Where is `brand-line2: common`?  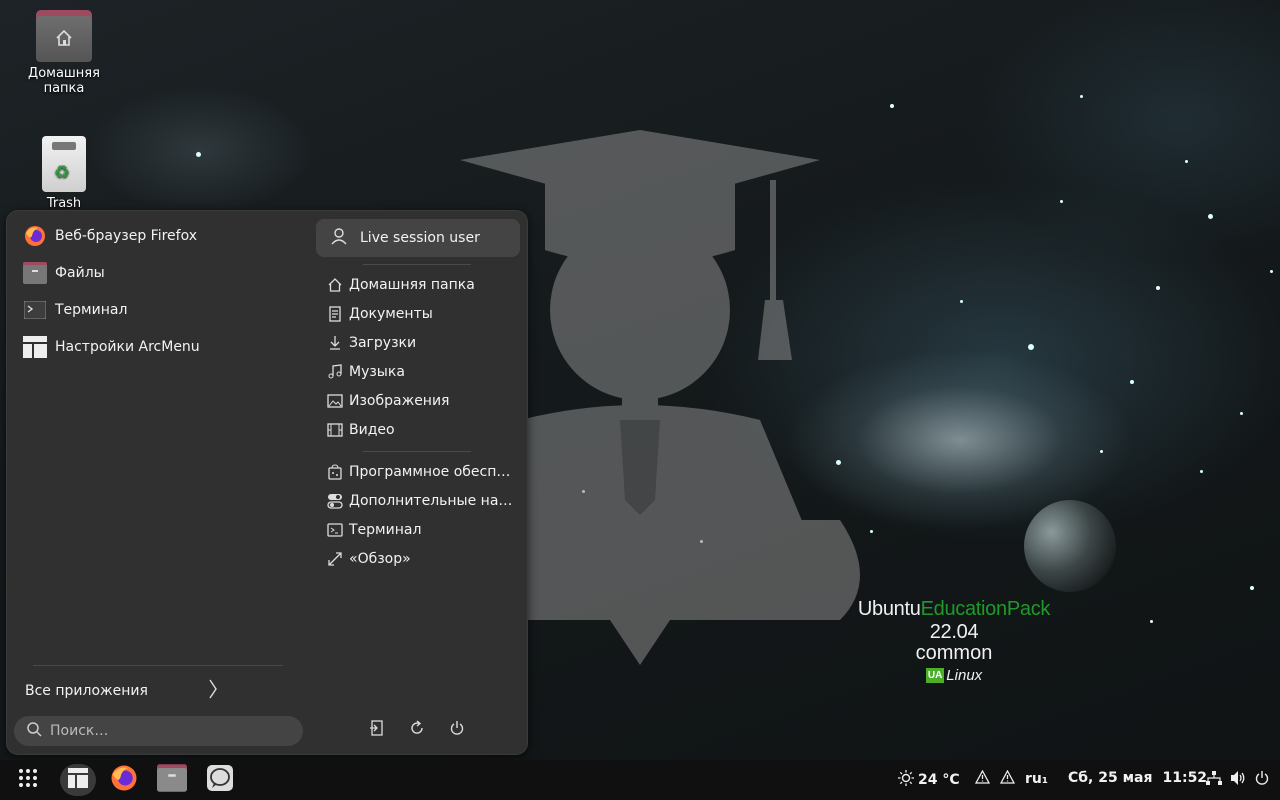
brand-line2: common is located at coordinates (954, 653).